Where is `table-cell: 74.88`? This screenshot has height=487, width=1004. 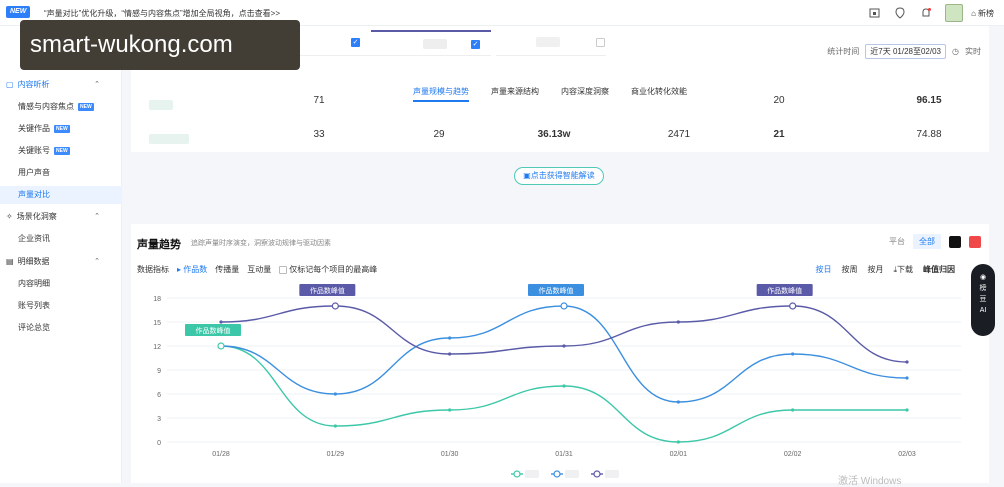
table-cell: 74.88 is located at coordinates (929, 134).